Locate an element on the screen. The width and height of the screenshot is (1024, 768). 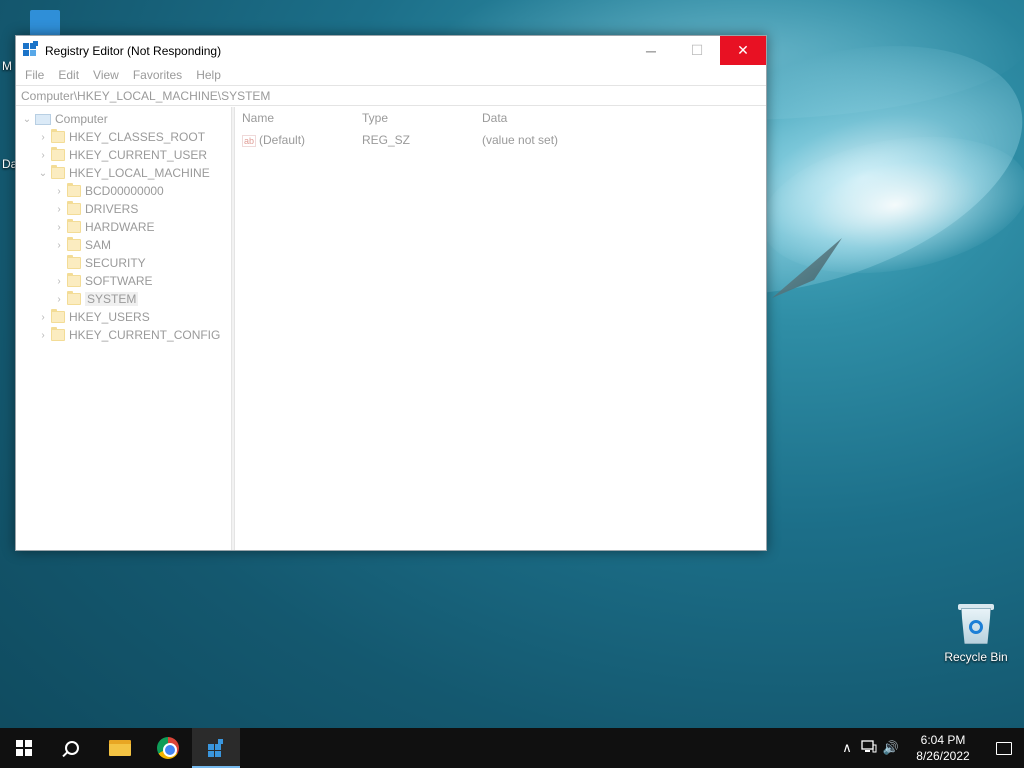
chrome-button is located at coordinates (168, 748).